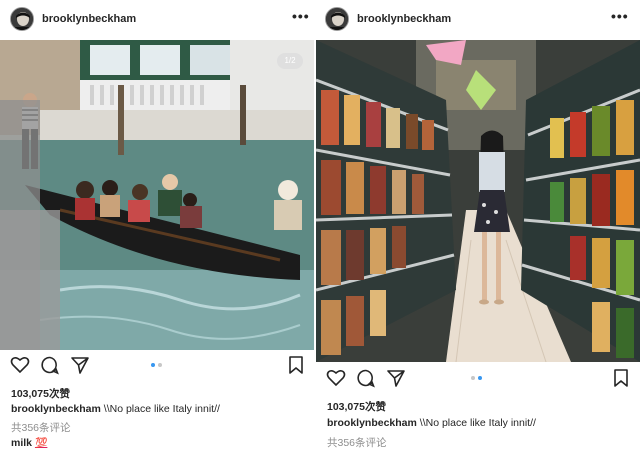 The image size is (640, 455). Describe the element at coordinates (41, 443) in the screenshot. I see `hundred-points-emoji: 💯` at that location.